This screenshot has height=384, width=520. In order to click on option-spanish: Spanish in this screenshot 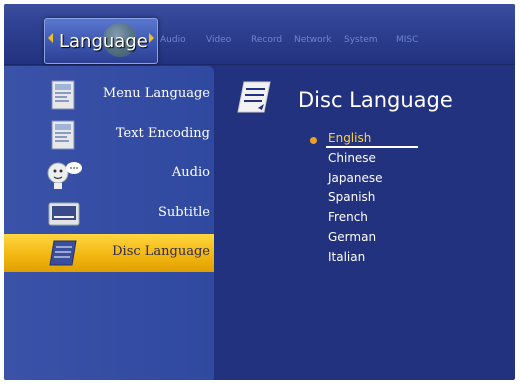, I will do `click(351, 197)`.